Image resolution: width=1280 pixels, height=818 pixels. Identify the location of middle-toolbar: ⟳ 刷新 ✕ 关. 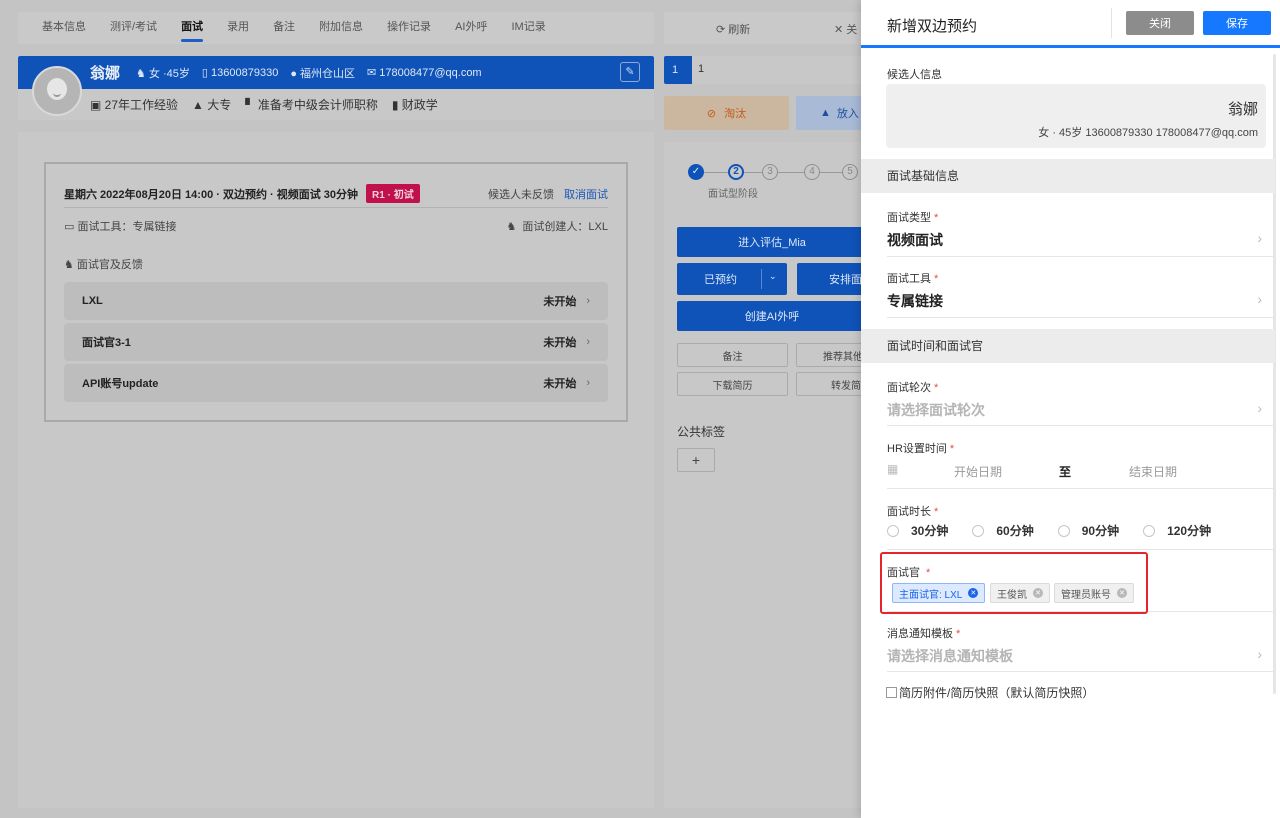
(764, 28).